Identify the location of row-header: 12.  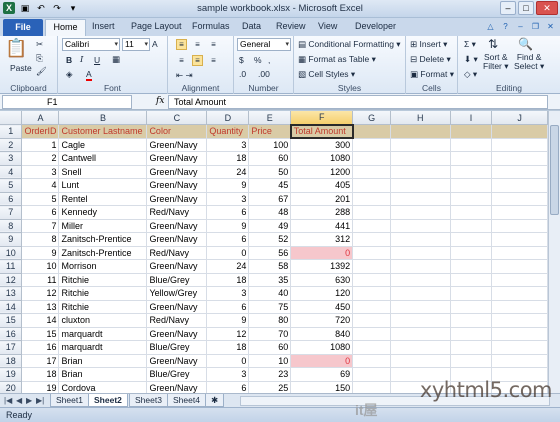
(11, 280).